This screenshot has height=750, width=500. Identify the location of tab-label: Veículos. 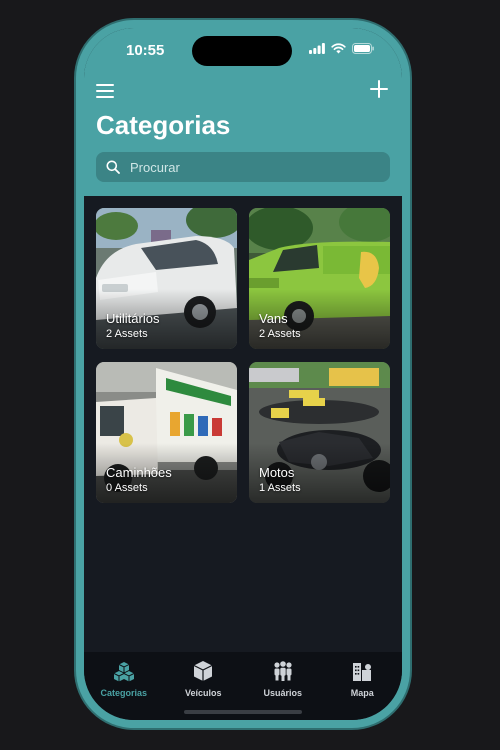
(203, 693).